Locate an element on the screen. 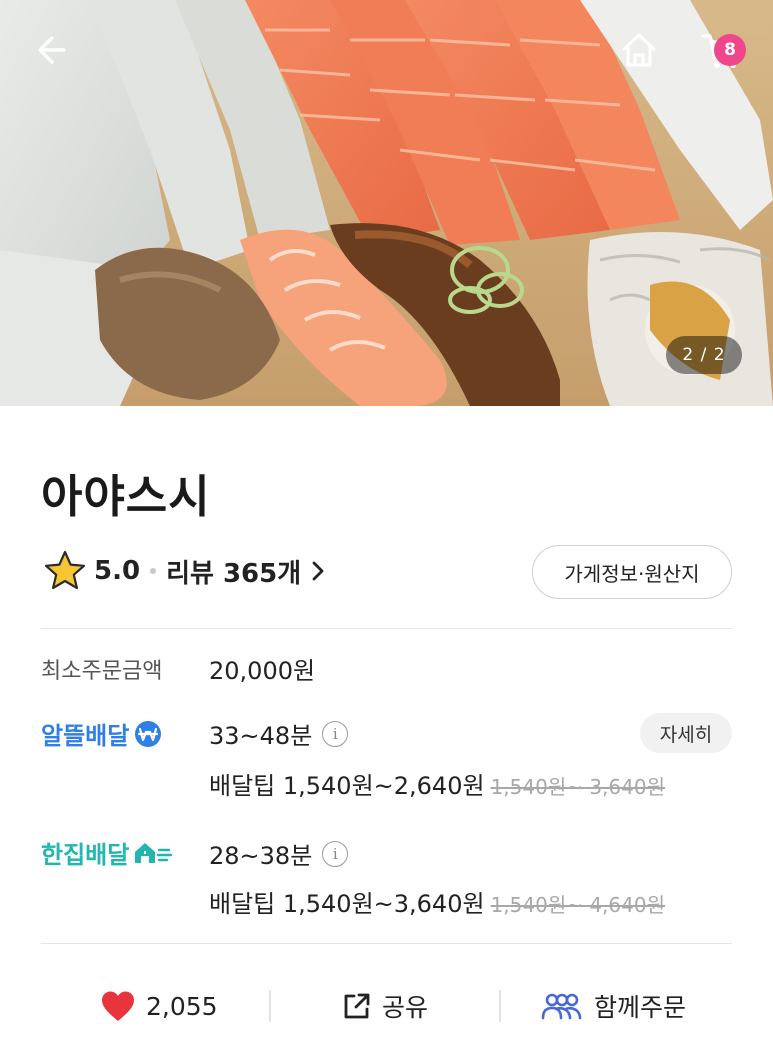 This screenshot has height=1064, width=773. budget-delivery-time: 33~48분 i is located at coordinates (279, 733).